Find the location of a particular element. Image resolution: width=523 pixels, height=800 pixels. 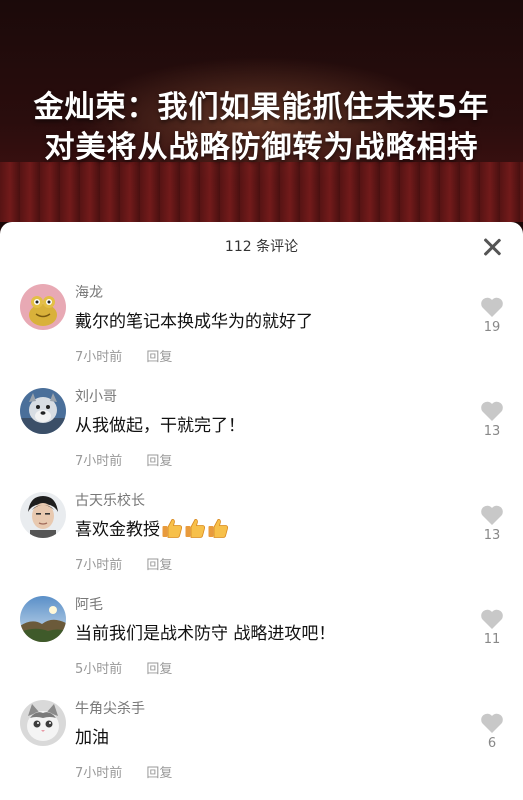

comment-text-body: 喜欢金教授 is located at coordinates (117, 530).